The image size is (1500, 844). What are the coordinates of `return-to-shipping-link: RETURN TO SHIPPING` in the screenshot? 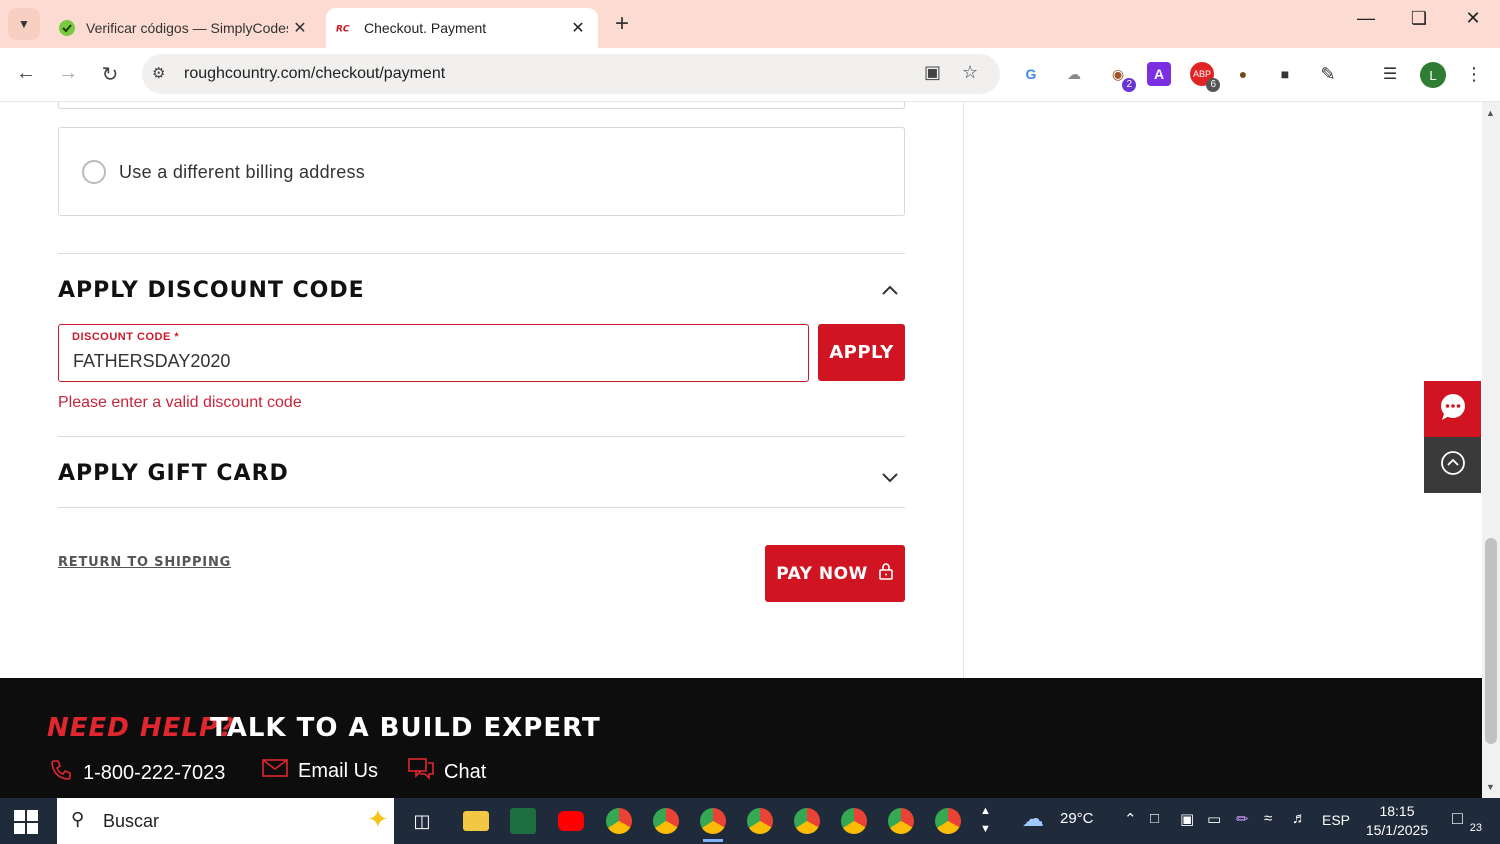 It's located at (144, 562).